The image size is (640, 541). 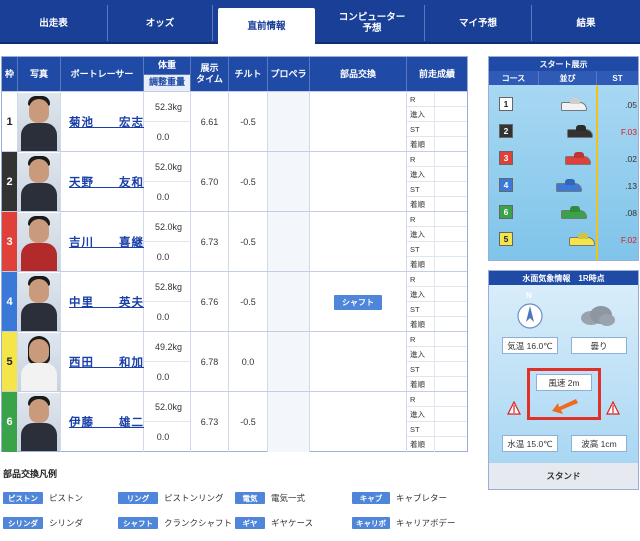 What do you see at coordinates (160, 23) in the screenshot?
I see `tab-odds: オッズ` at bounding box center [160, 23].